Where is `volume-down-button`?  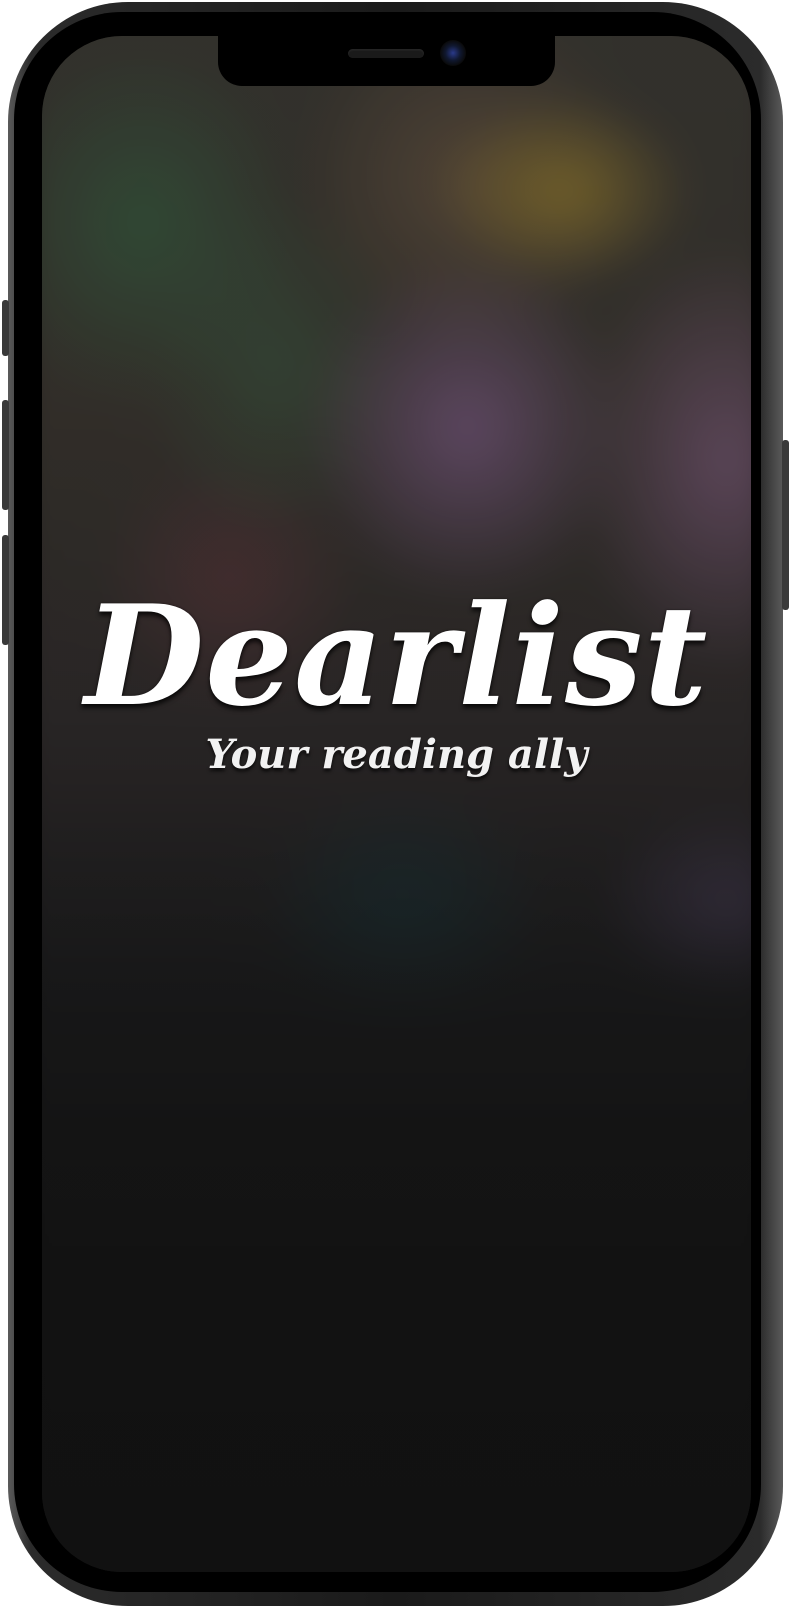
volume-down-button is located at coordinates (5, 590).